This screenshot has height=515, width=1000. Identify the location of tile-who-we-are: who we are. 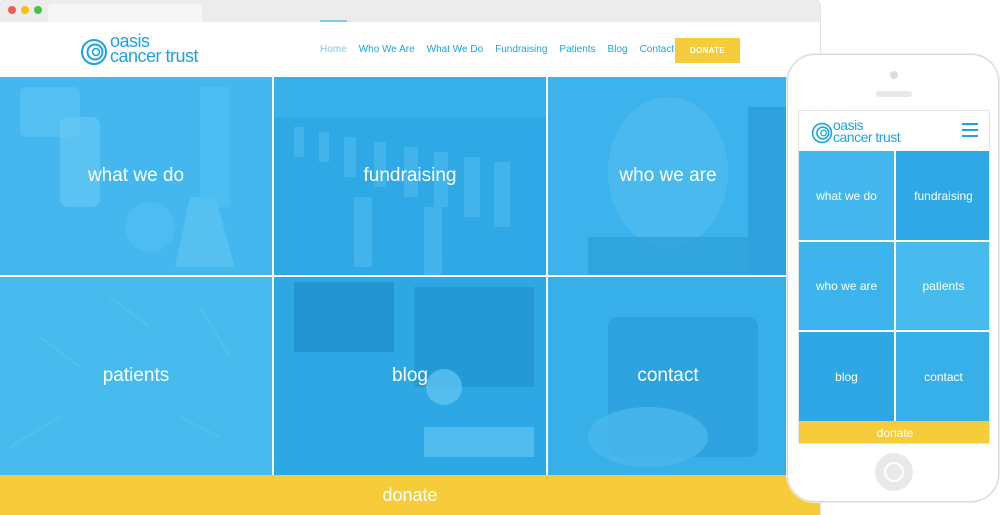
(668, 176).